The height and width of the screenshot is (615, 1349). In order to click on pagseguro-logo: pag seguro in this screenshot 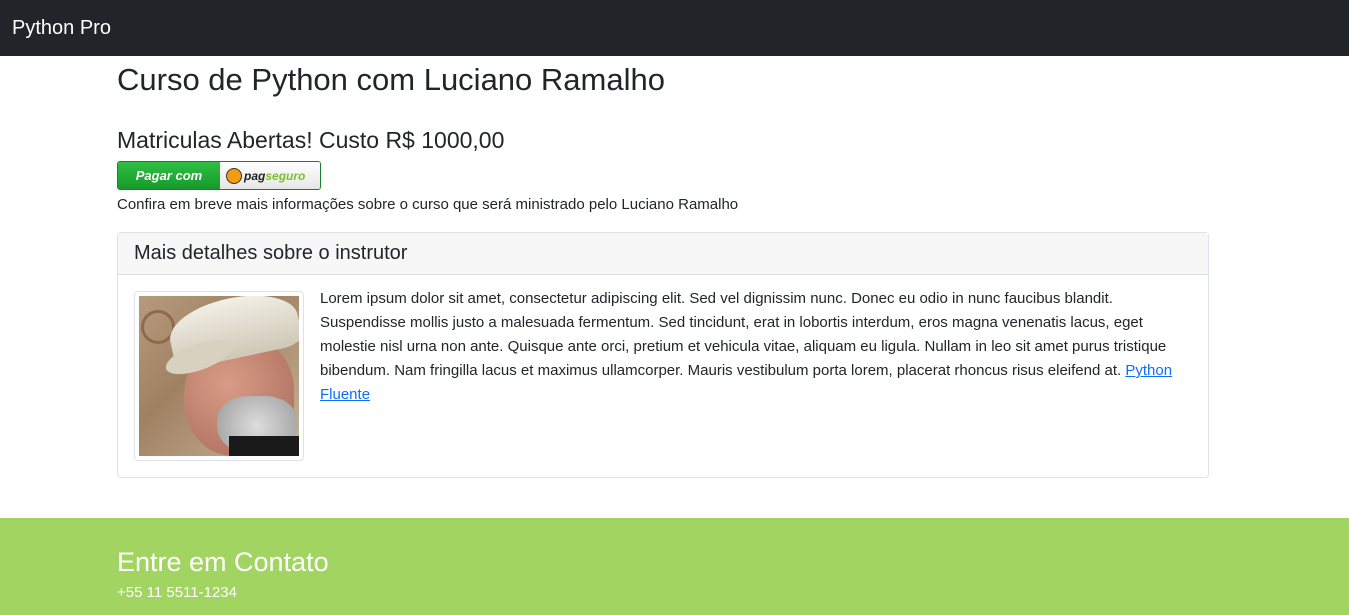, I will do `click(270, 175)`.